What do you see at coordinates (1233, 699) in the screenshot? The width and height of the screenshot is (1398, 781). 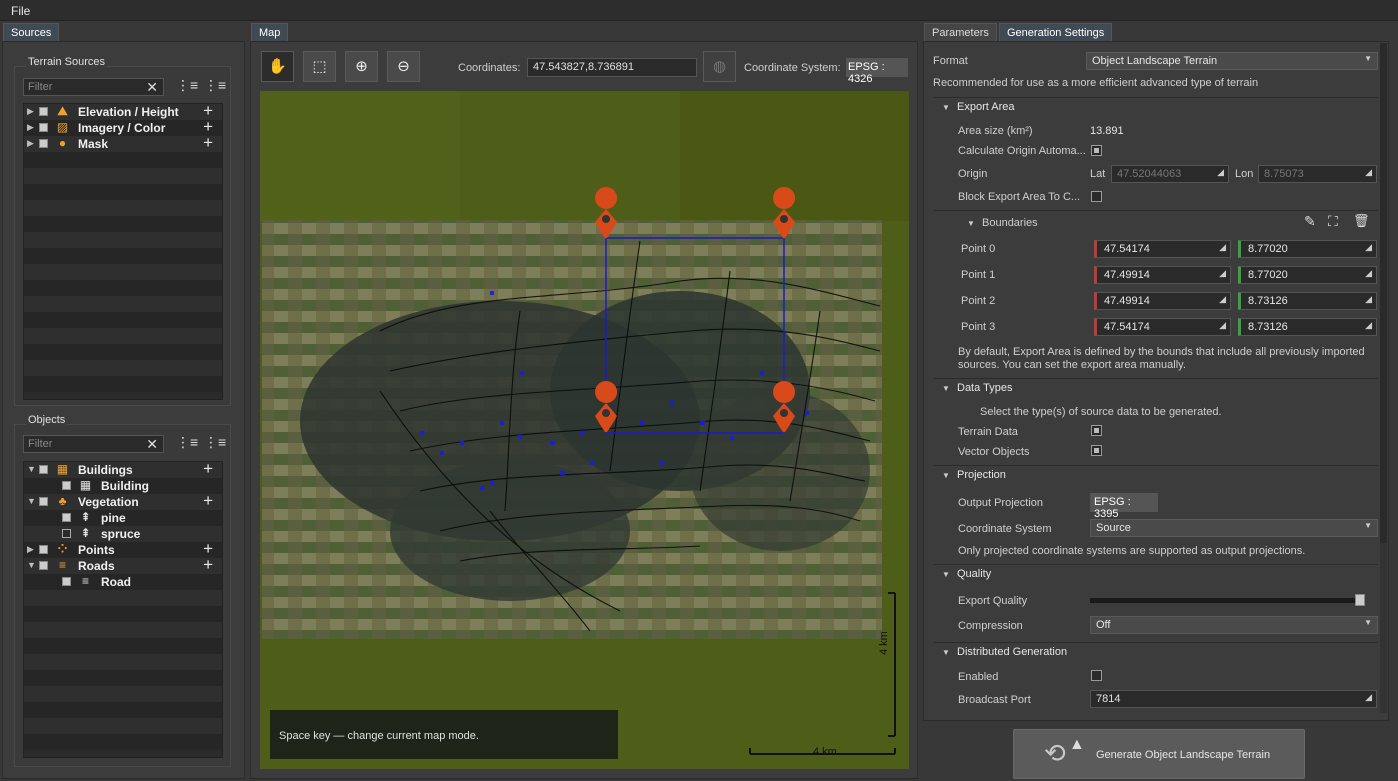 I see `broadcast-port-field: 7814 ◢` at bounding box center [1233, 699].